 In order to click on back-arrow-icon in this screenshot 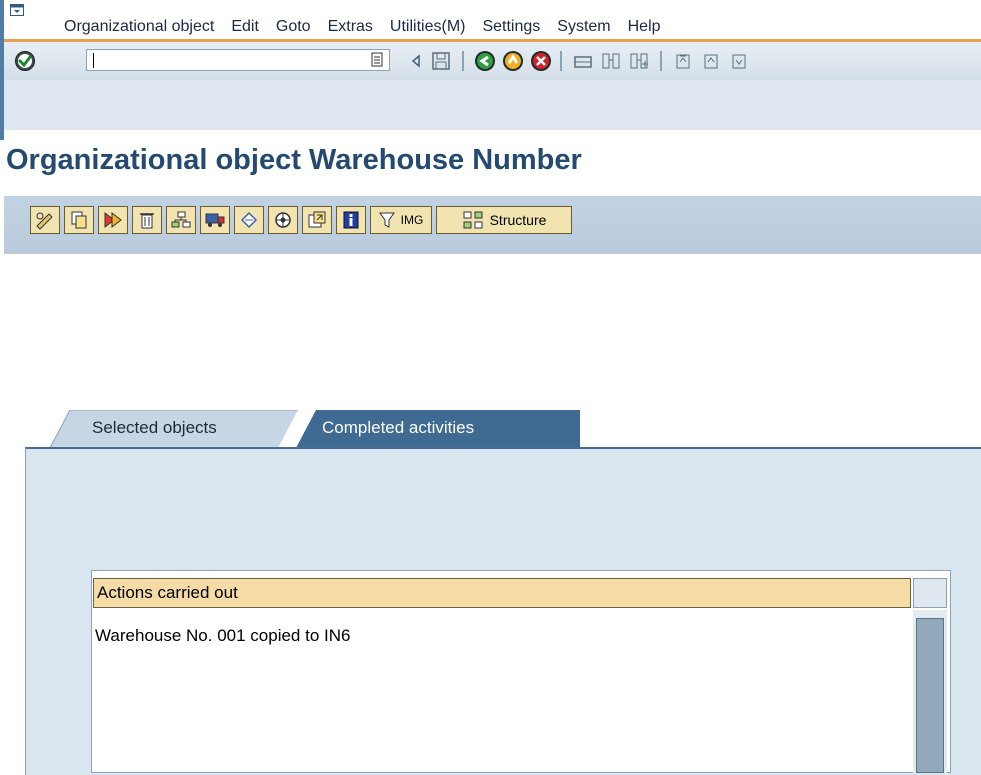, I will do `click(416, 61)`.